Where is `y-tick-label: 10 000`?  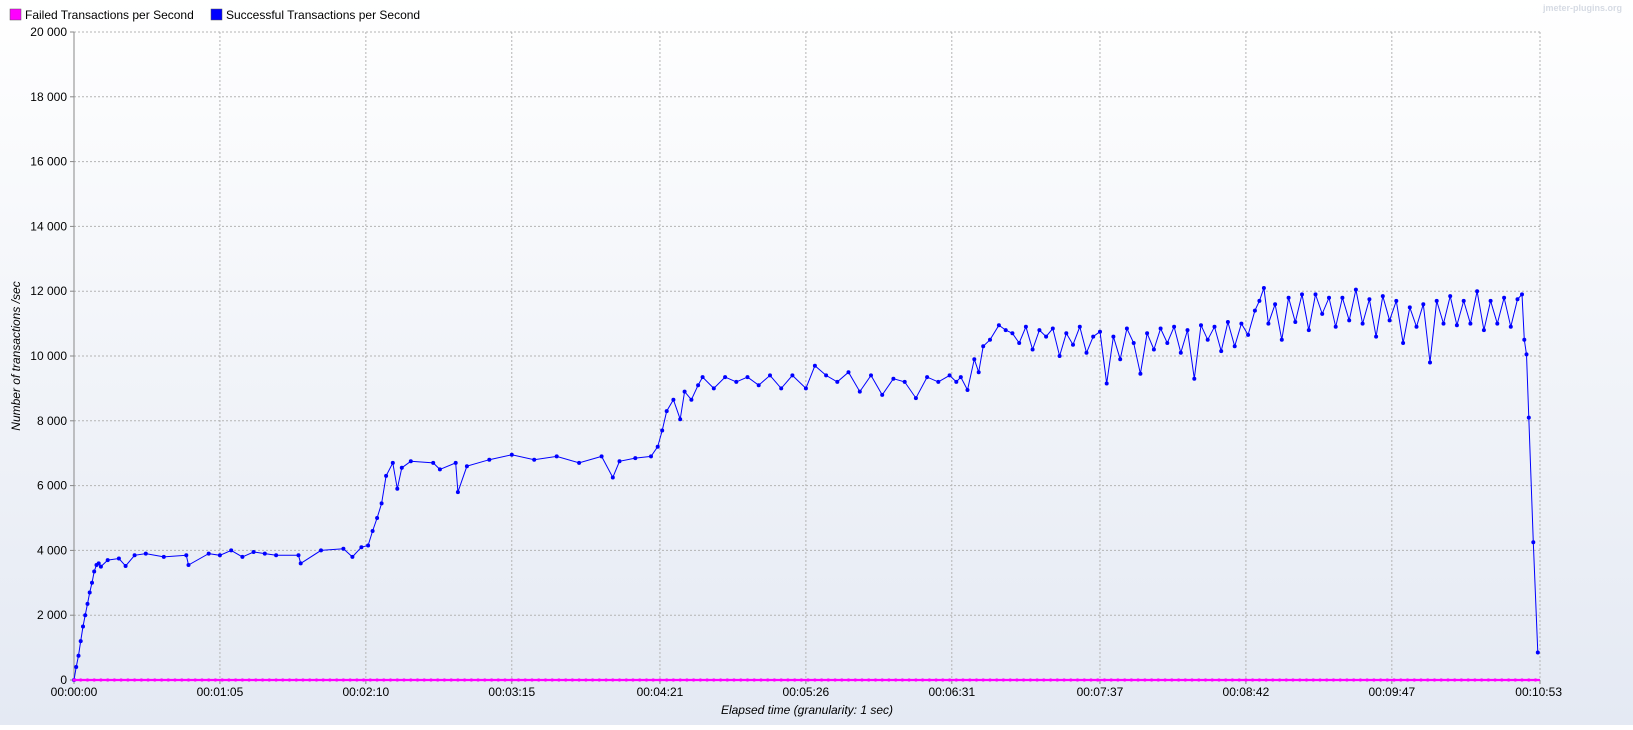 y-tick-label: 10 000 is located at coordinates (48, 356).